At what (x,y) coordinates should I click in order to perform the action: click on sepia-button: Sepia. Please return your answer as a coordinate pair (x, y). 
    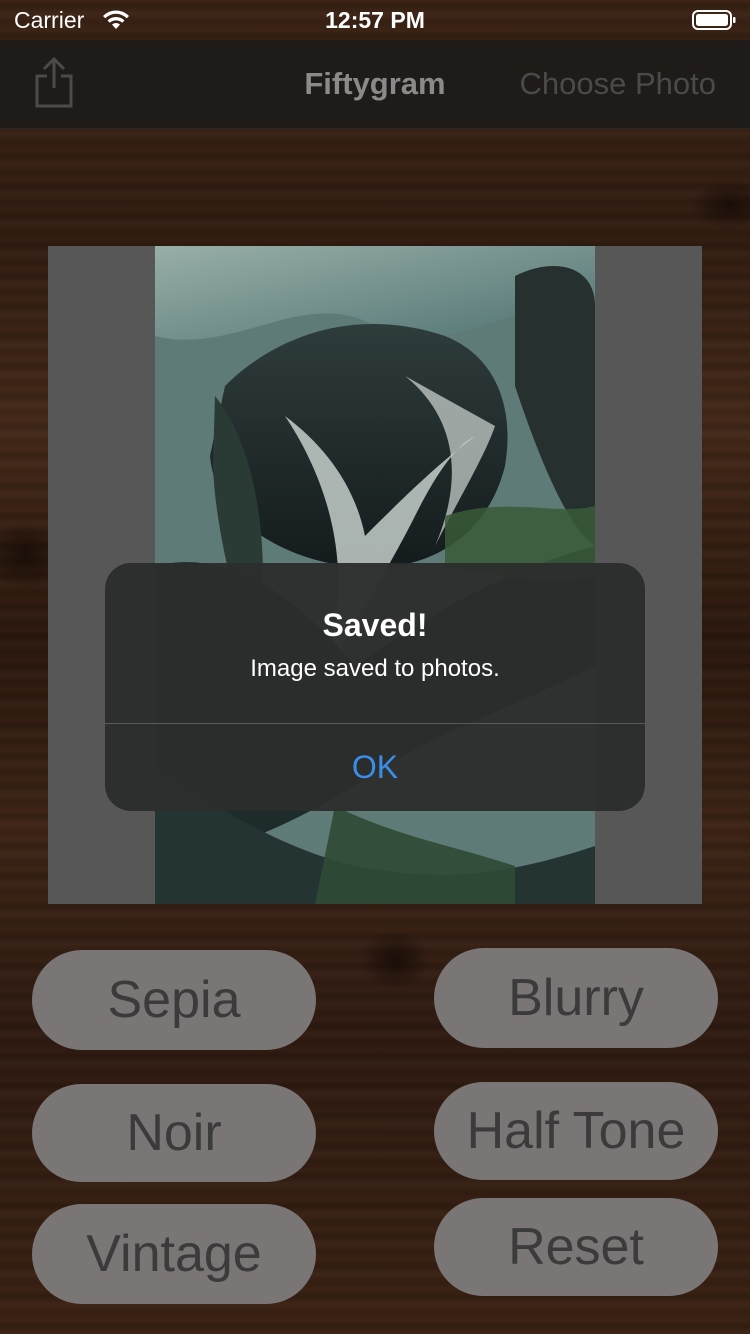
    Looking at the image, I should click on (174, 1000).